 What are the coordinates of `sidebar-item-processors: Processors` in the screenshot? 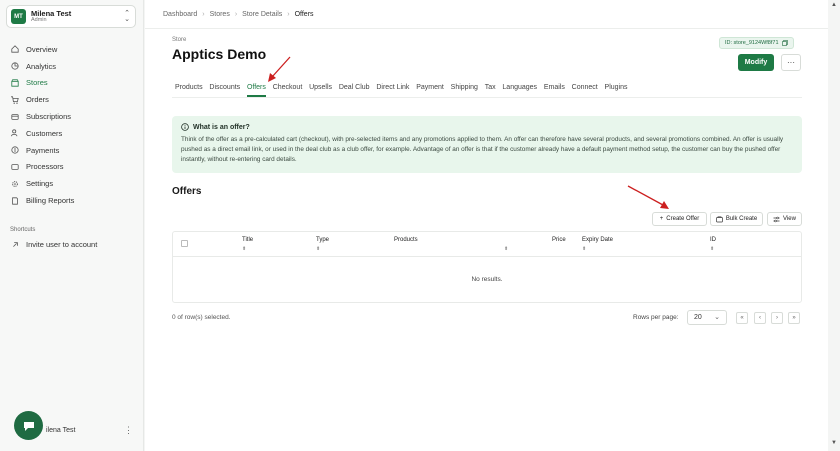 It's located at (42, 167).